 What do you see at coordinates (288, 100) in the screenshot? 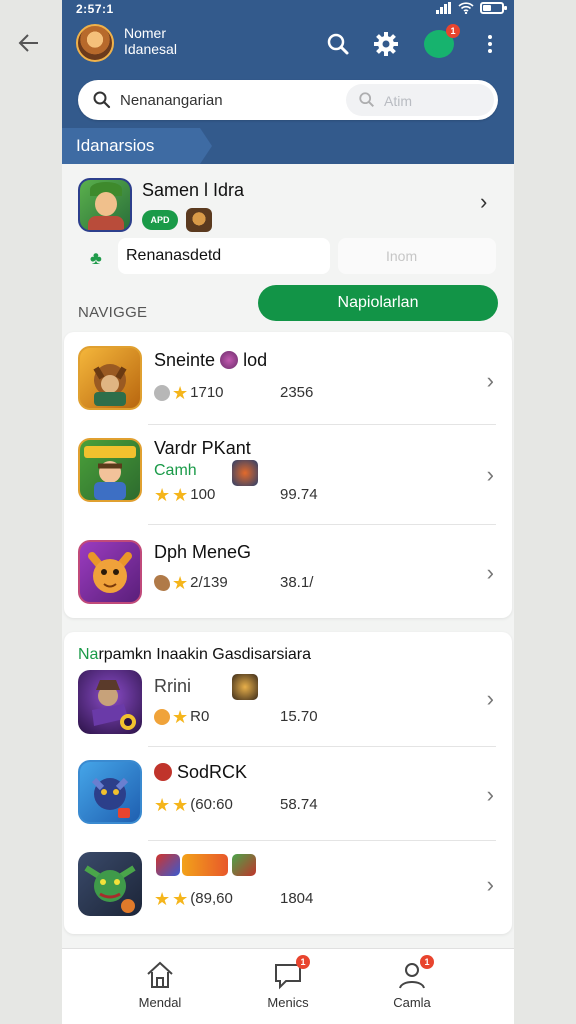
I see `search-bar: Nenanangarian Atim` at bounding box center [288, 100].